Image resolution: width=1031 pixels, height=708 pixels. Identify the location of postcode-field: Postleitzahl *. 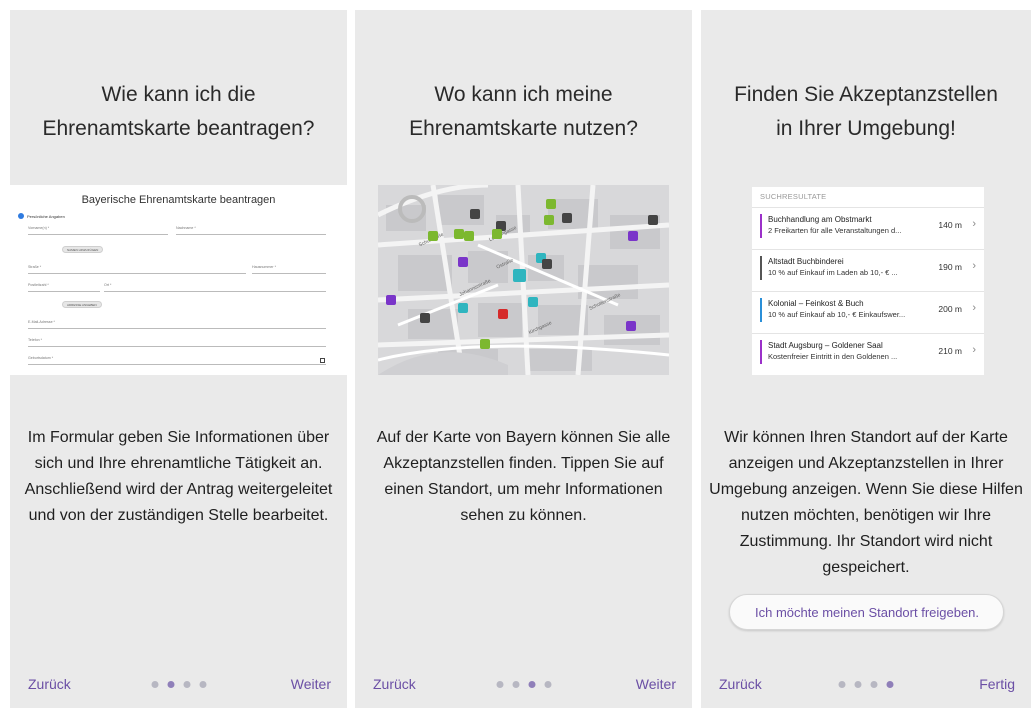
(64, 287).